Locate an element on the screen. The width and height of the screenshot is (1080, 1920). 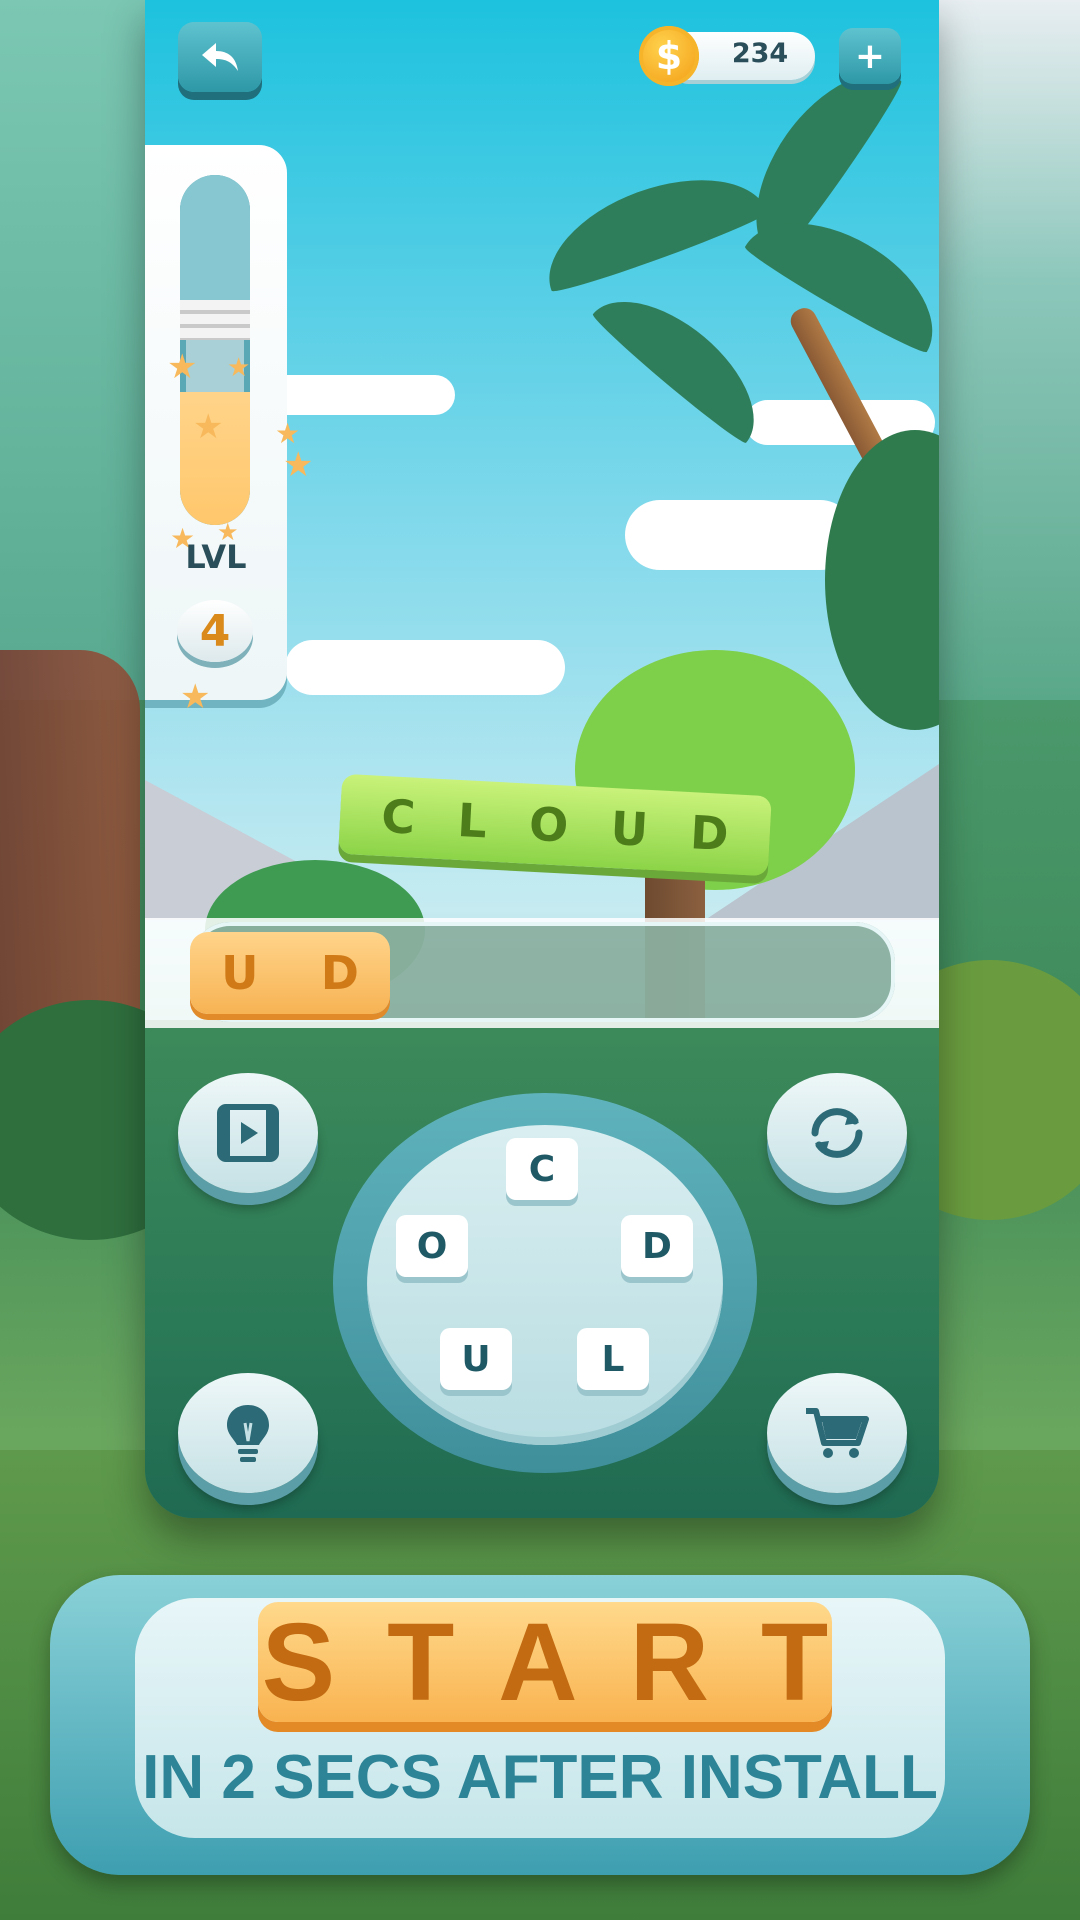
letter-tile: U is located at coordinates (476, 1359).